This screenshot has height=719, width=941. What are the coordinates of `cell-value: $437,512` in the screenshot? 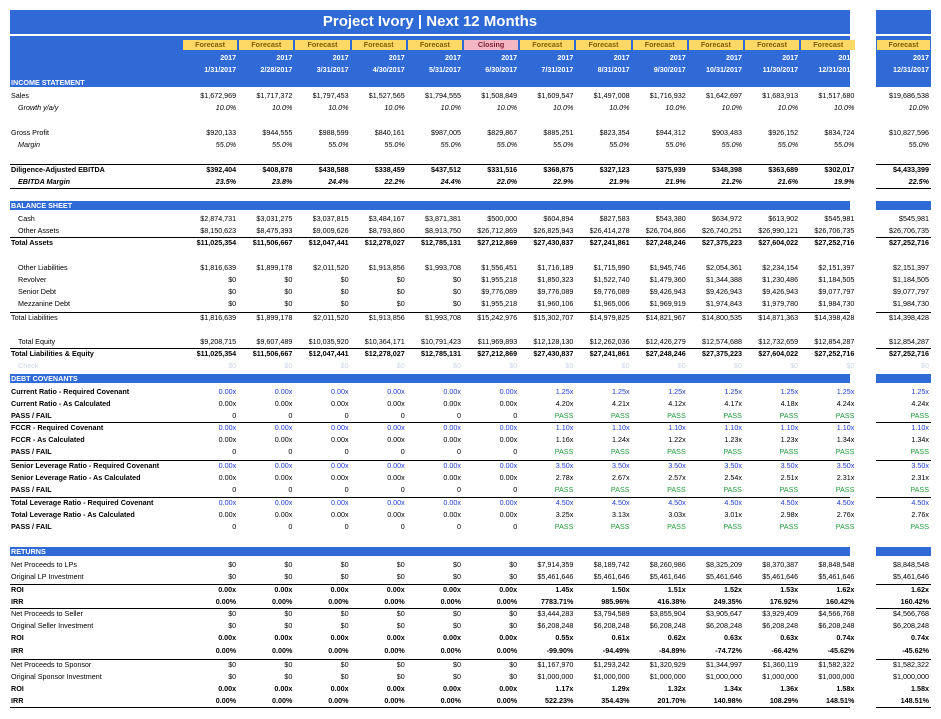 It's located at (435, 170).